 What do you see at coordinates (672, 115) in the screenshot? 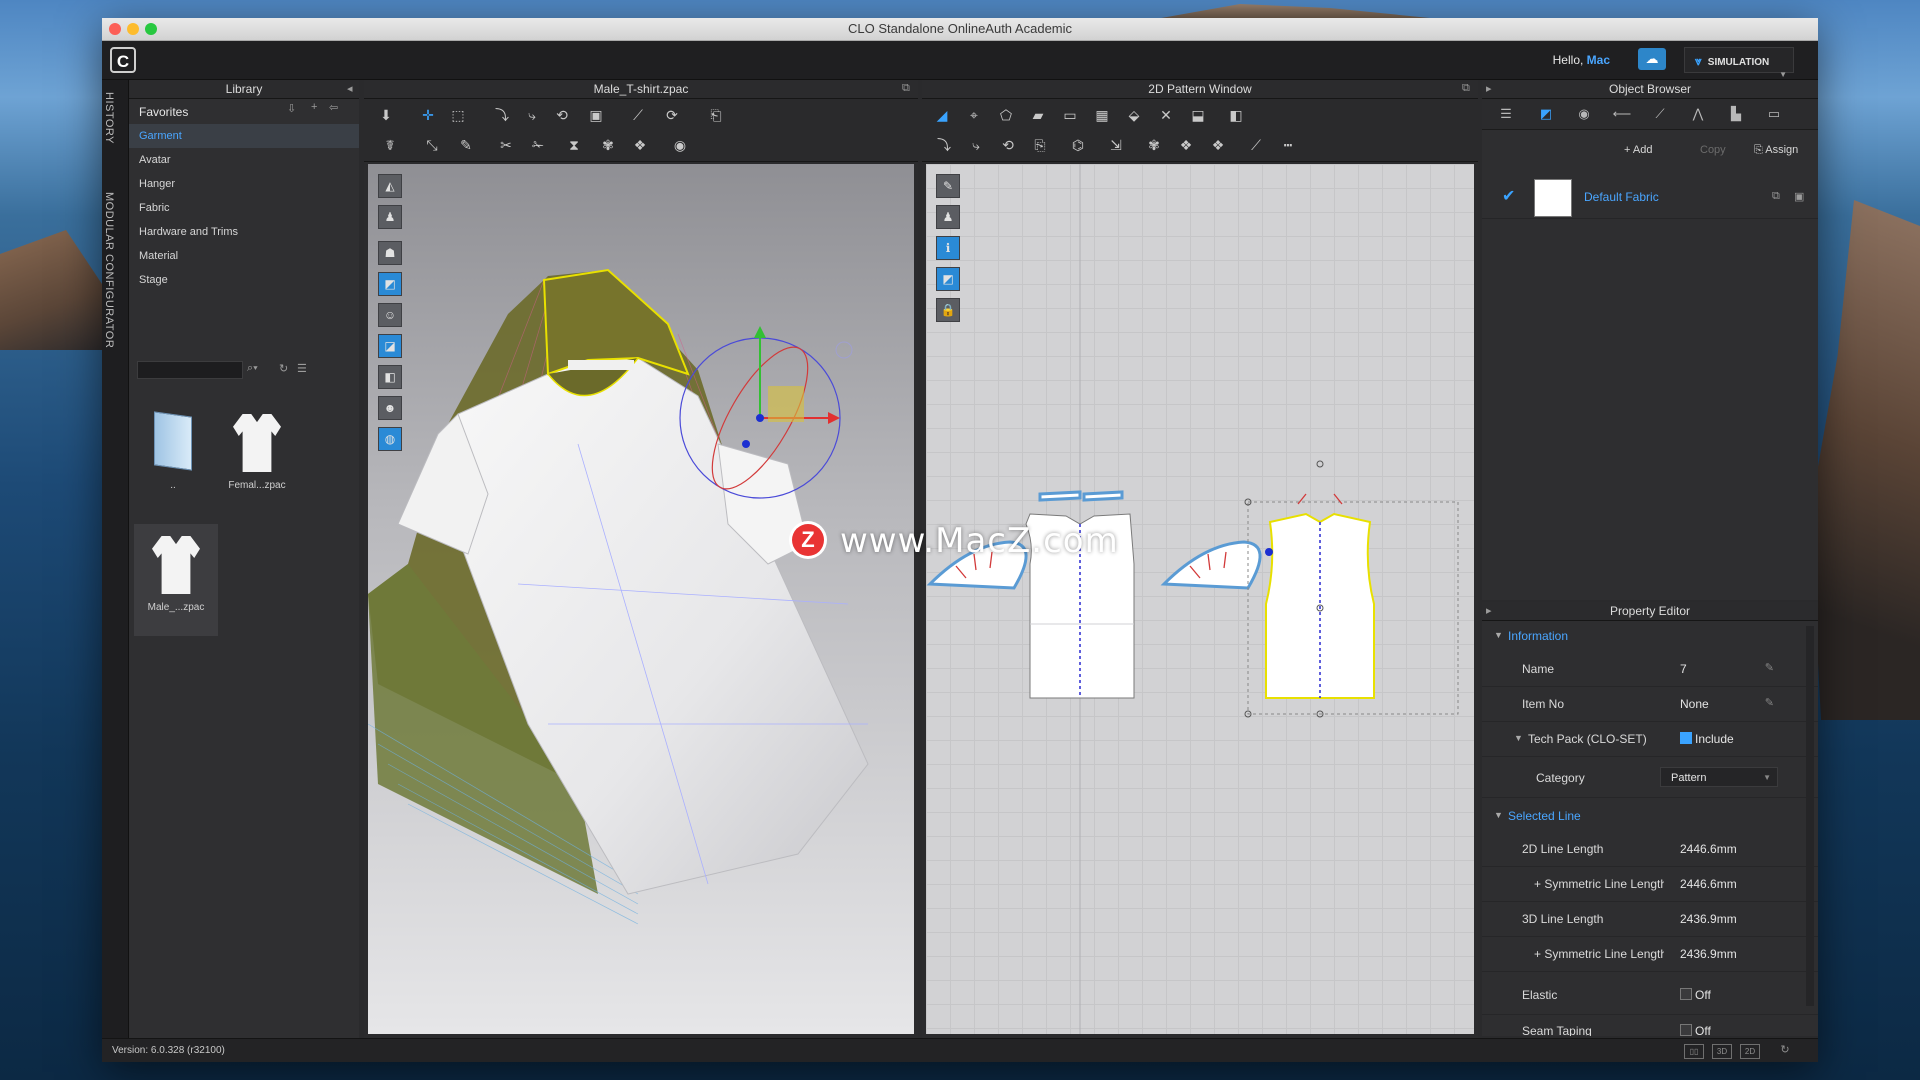
I see `stretch-icon: ⟳` at bounding box center [672, 115].